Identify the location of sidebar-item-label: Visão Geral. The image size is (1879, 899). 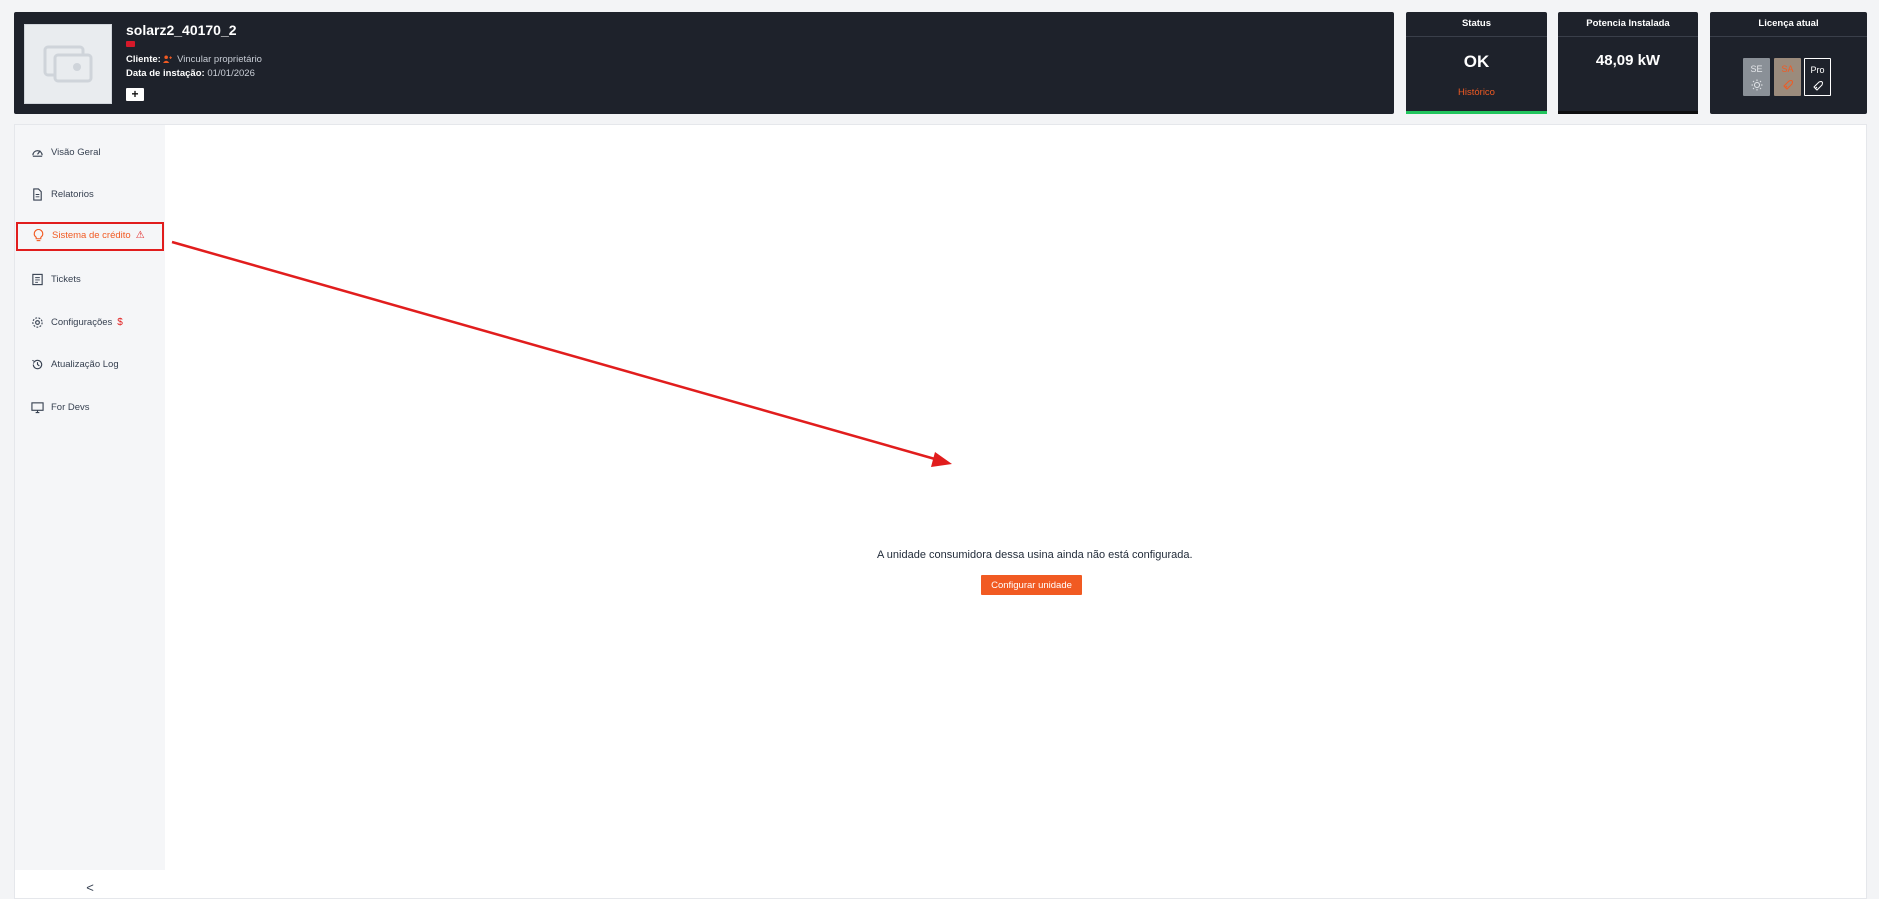
(76, 152).